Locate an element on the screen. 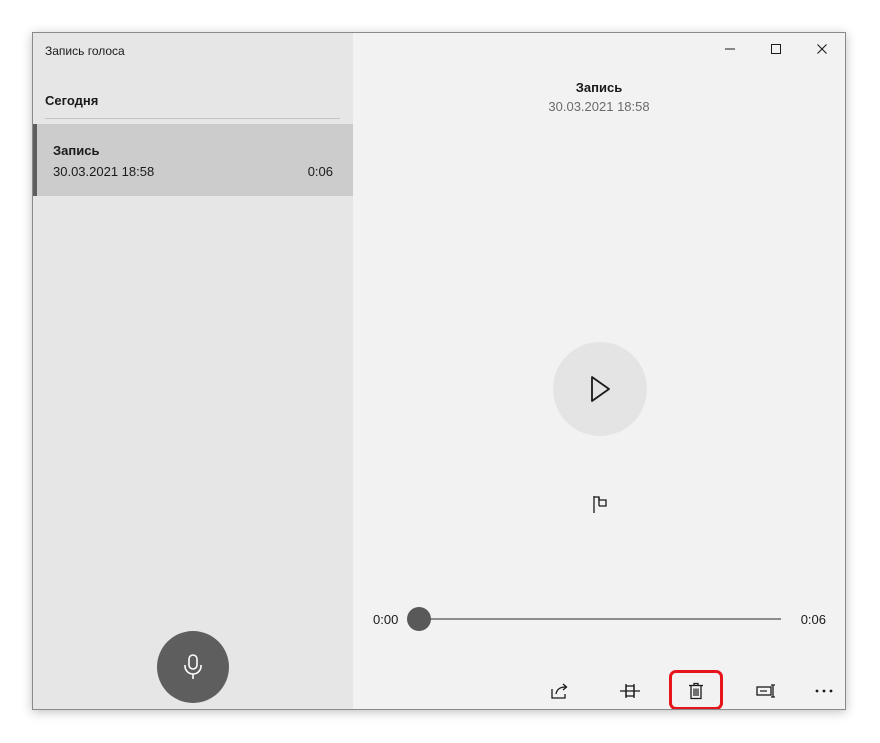 The width and height of the screenshot is (880, 743). progress-thumb is located at coordinates (419, 619).